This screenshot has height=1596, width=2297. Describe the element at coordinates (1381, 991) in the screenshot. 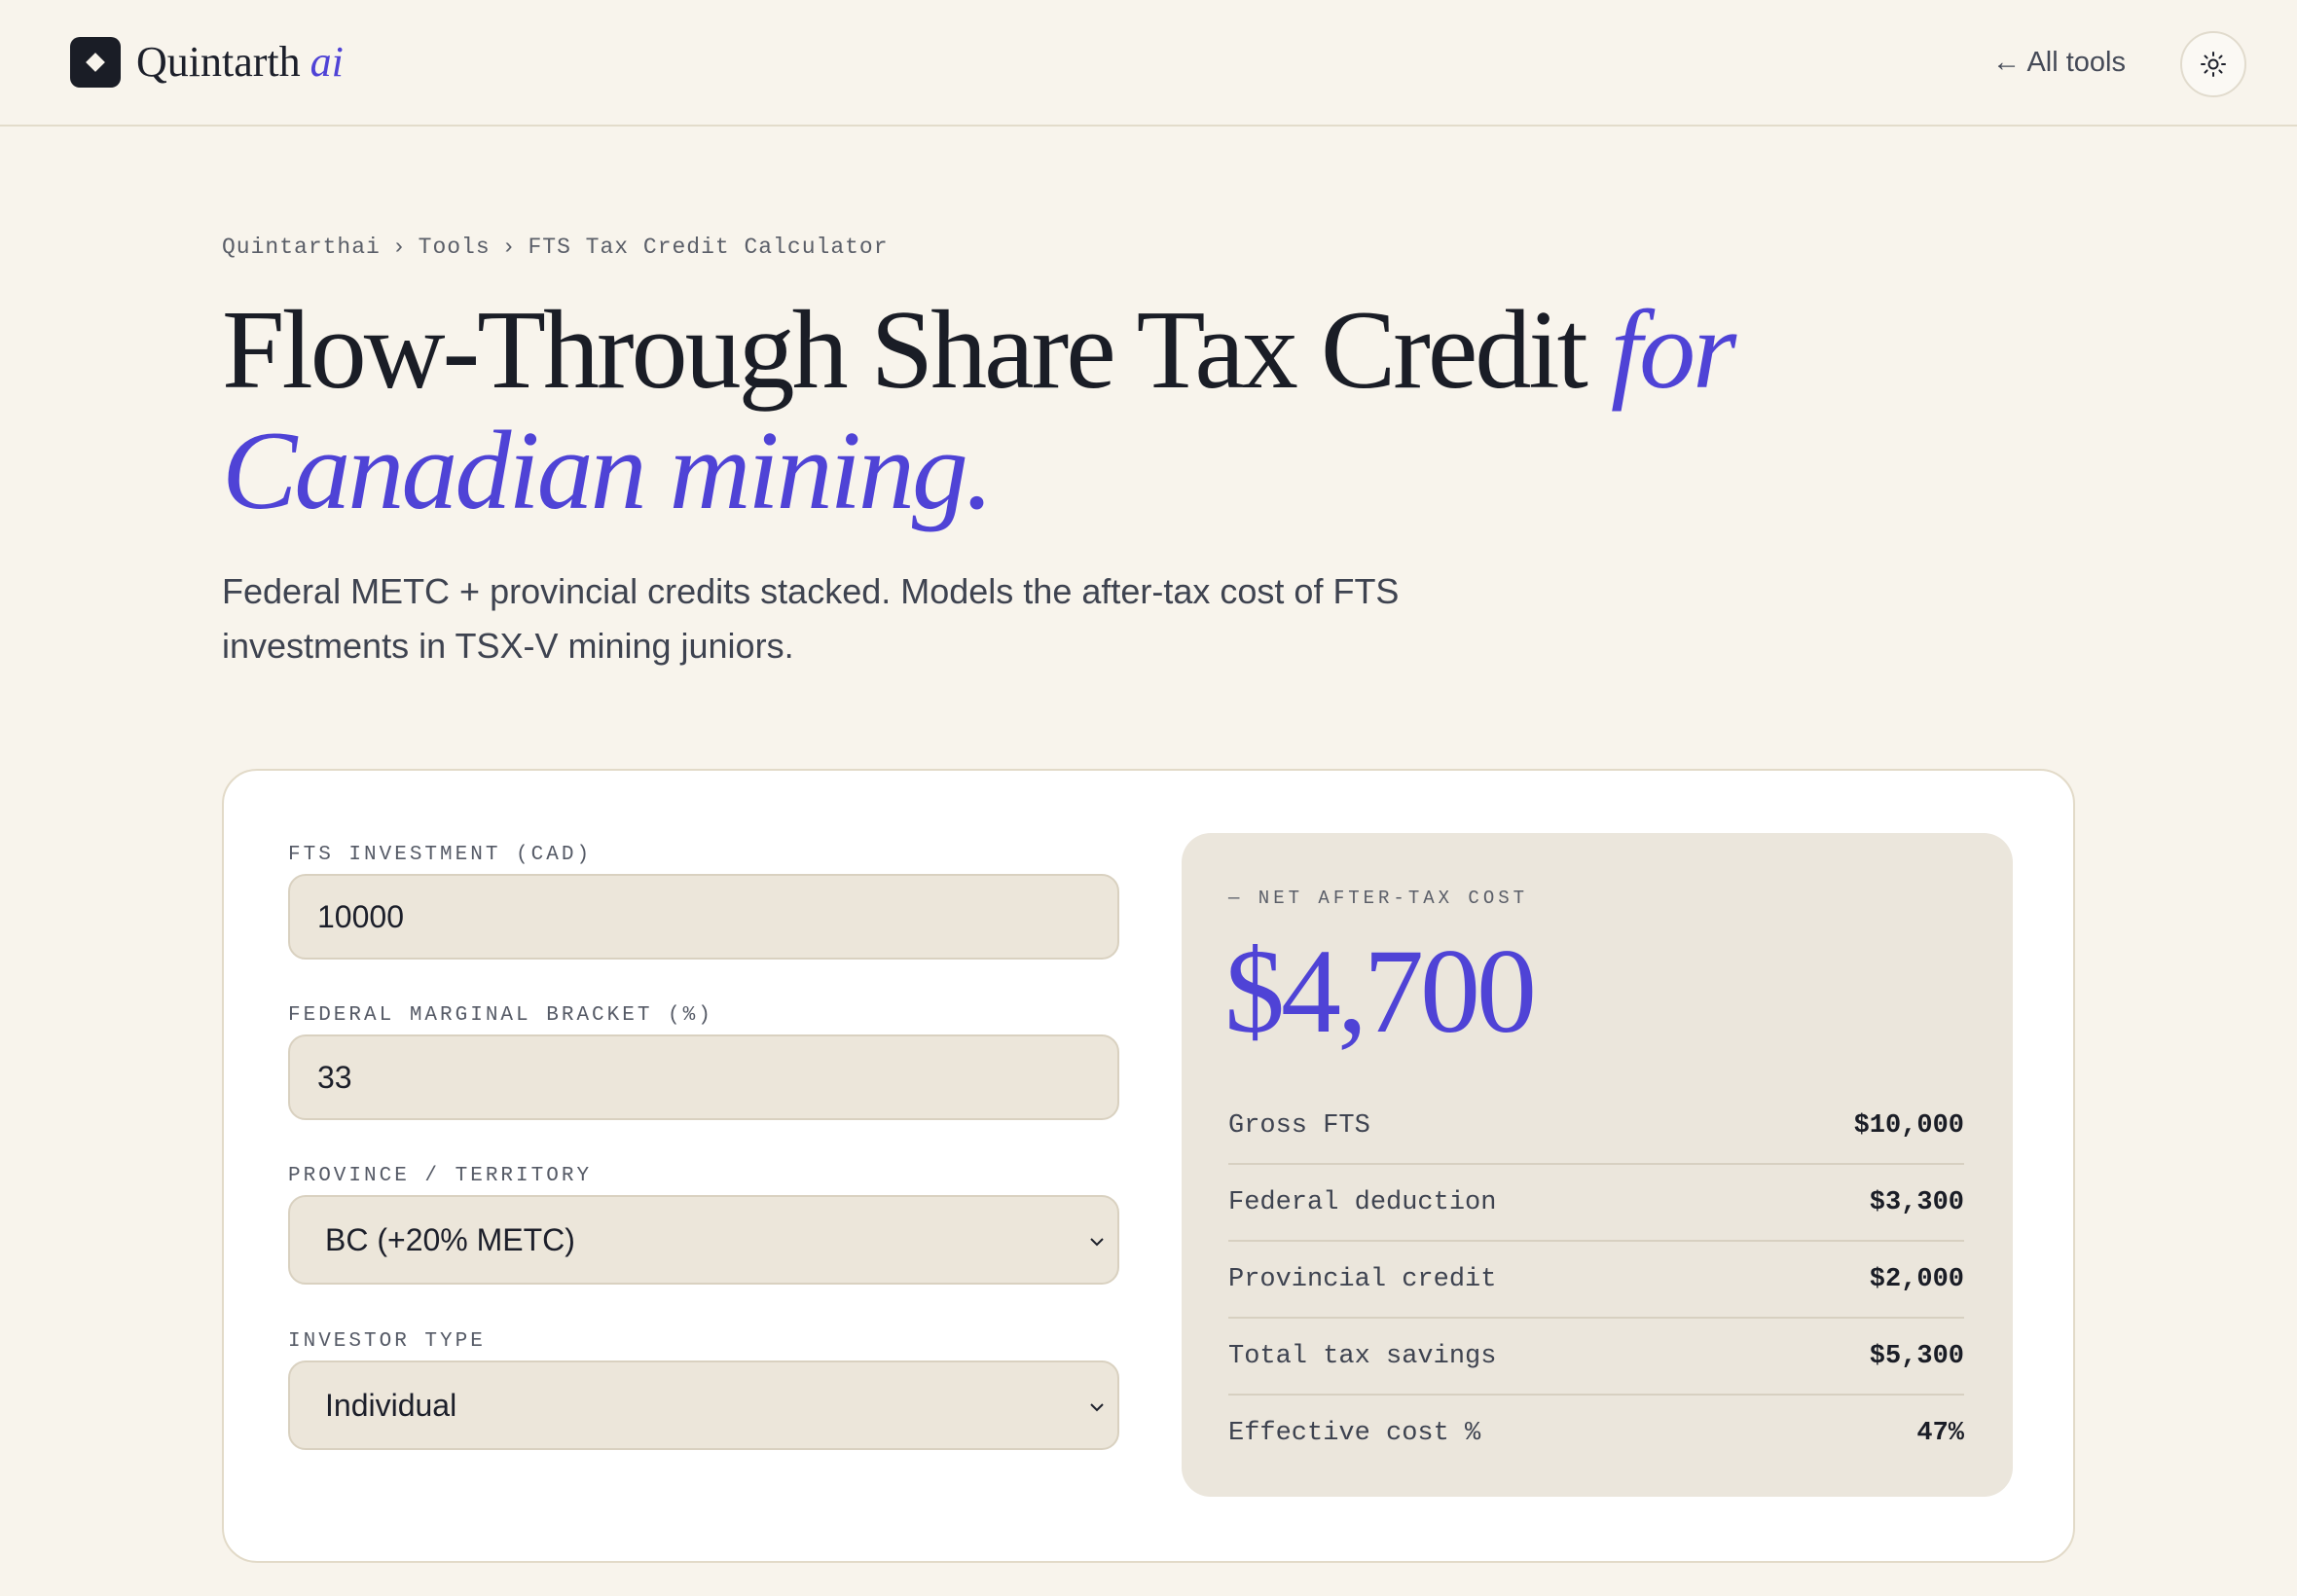

I see `net-cost-value: $4,700` at that location.